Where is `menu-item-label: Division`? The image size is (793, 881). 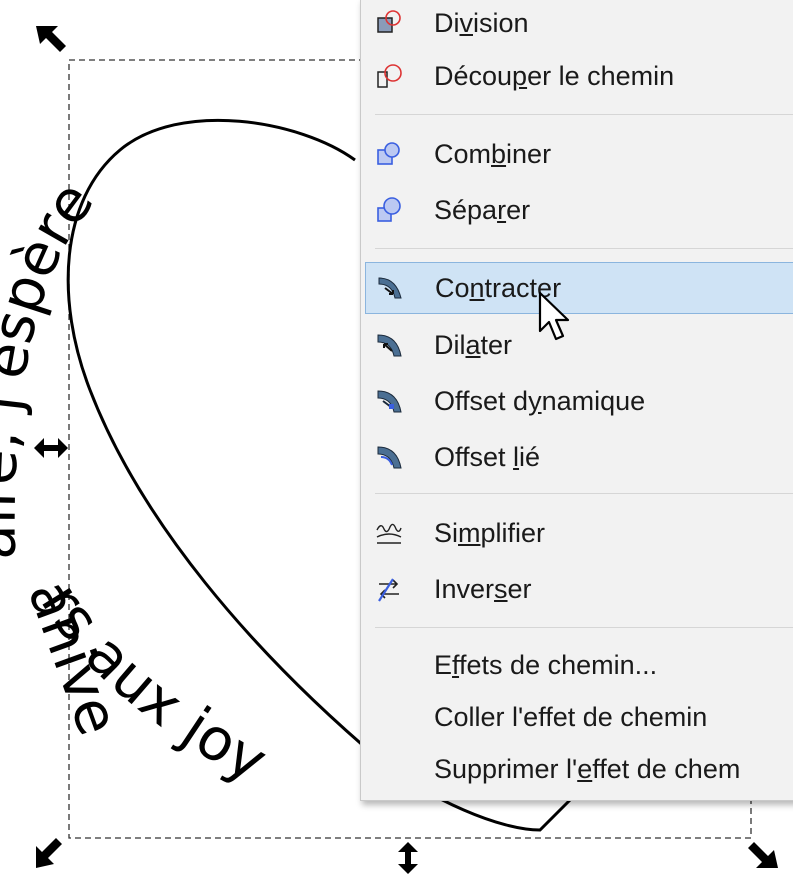
menu-item-label: Division is located at coordinates (481, 22).